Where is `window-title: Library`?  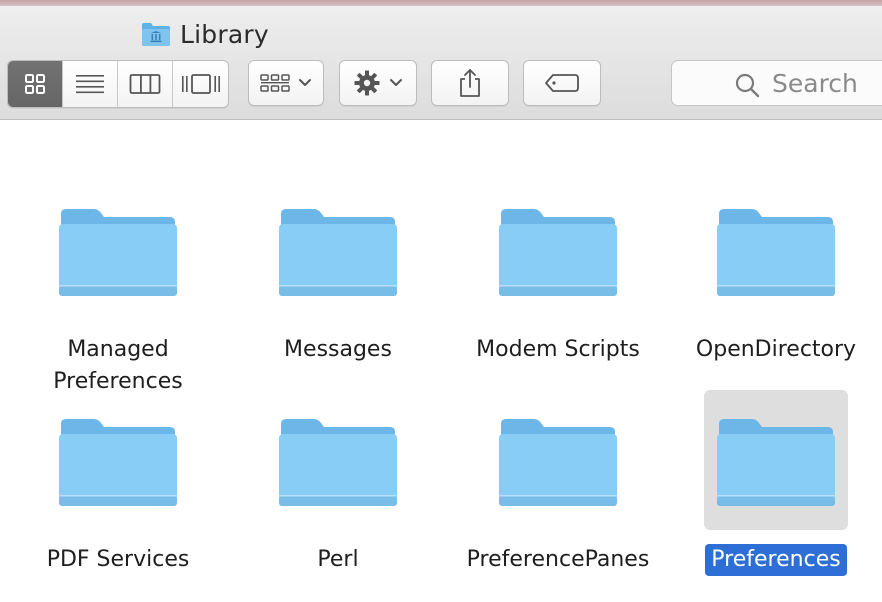
window-title: Library is located at coordinates (204, 34).